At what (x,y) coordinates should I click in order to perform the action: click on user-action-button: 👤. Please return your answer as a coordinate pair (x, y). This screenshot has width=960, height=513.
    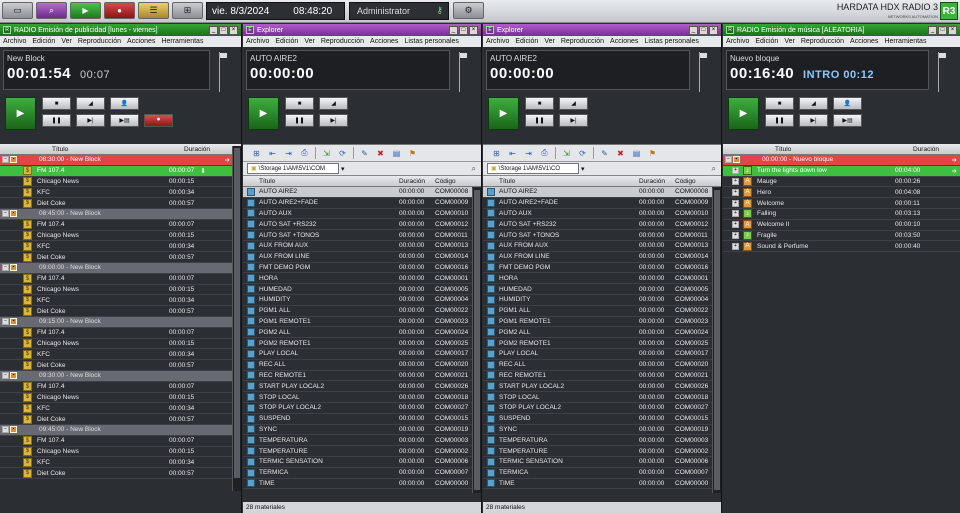
    Looking at the image, I should click on (847, 103).